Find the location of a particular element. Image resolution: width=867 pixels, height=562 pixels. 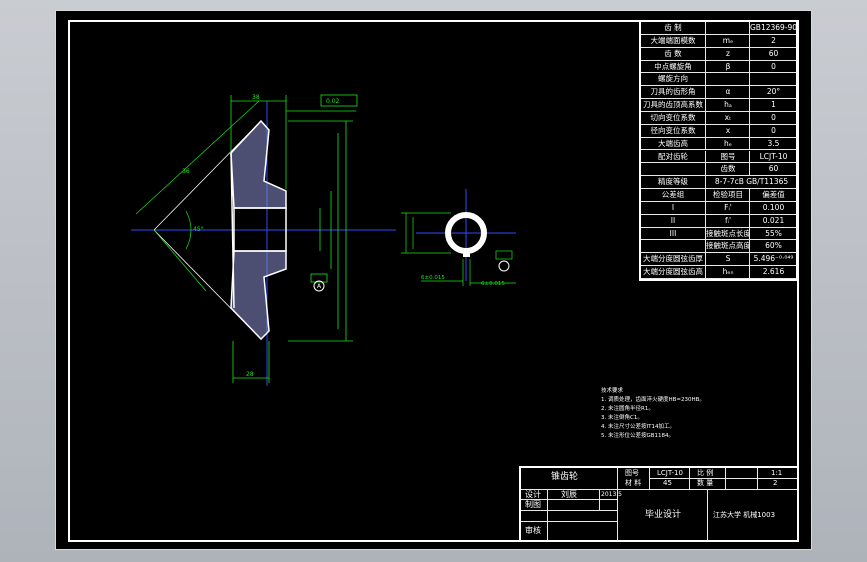

param-cell: hₑₙ is located at coordinates (727, 272).